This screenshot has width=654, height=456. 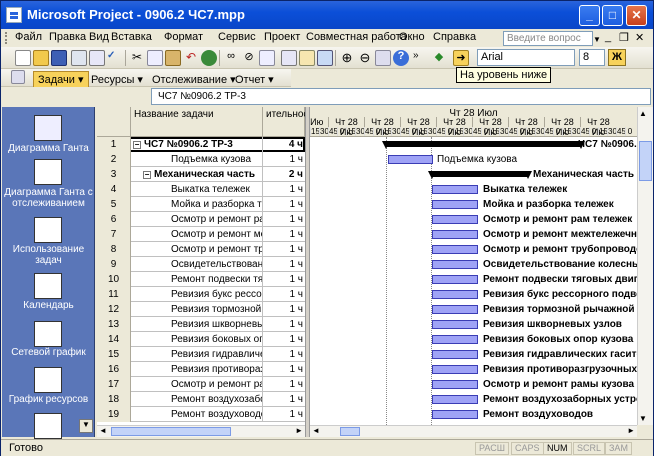 I want to click on doc-close-icon: ✕, so click(x=639, y=37).